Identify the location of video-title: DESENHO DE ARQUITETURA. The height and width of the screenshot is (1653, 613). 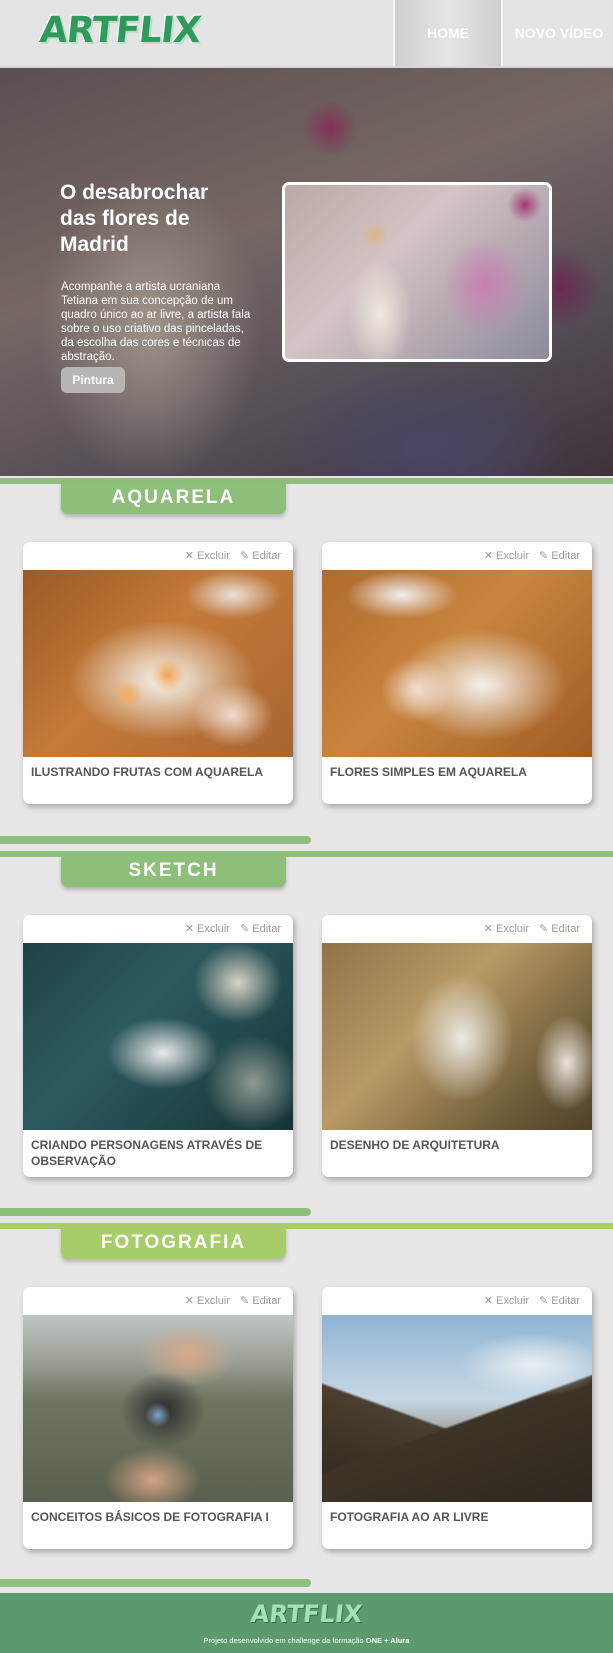
(415, 1145).